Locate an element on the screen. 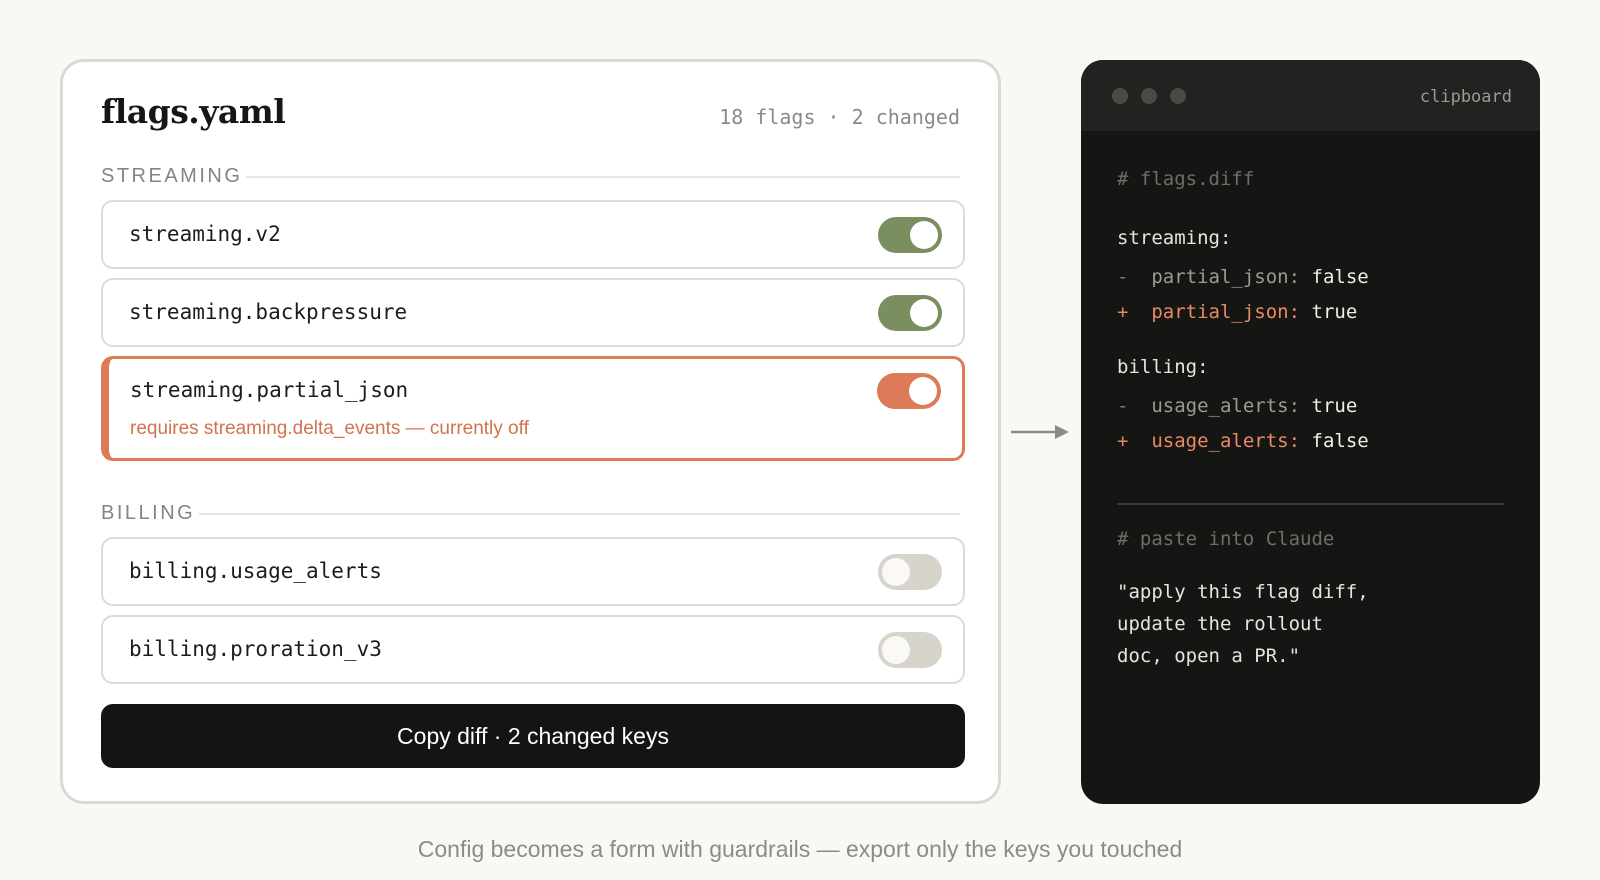 The height and width of the screenshot is (880, 1600). flag-name: streaming.backpressure is located at coordinates (268, 312).